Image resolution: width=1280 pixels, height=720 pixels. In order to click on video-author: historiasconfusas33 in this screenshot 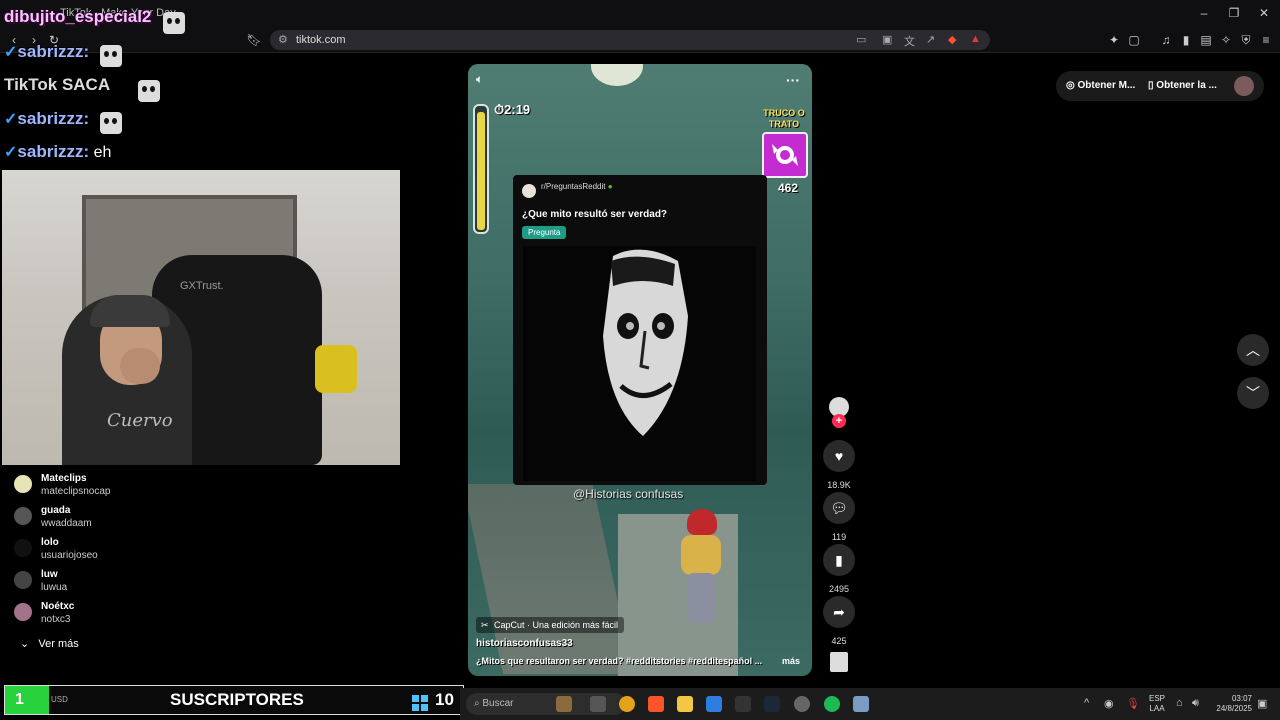, I will do `click(524, 643)`.